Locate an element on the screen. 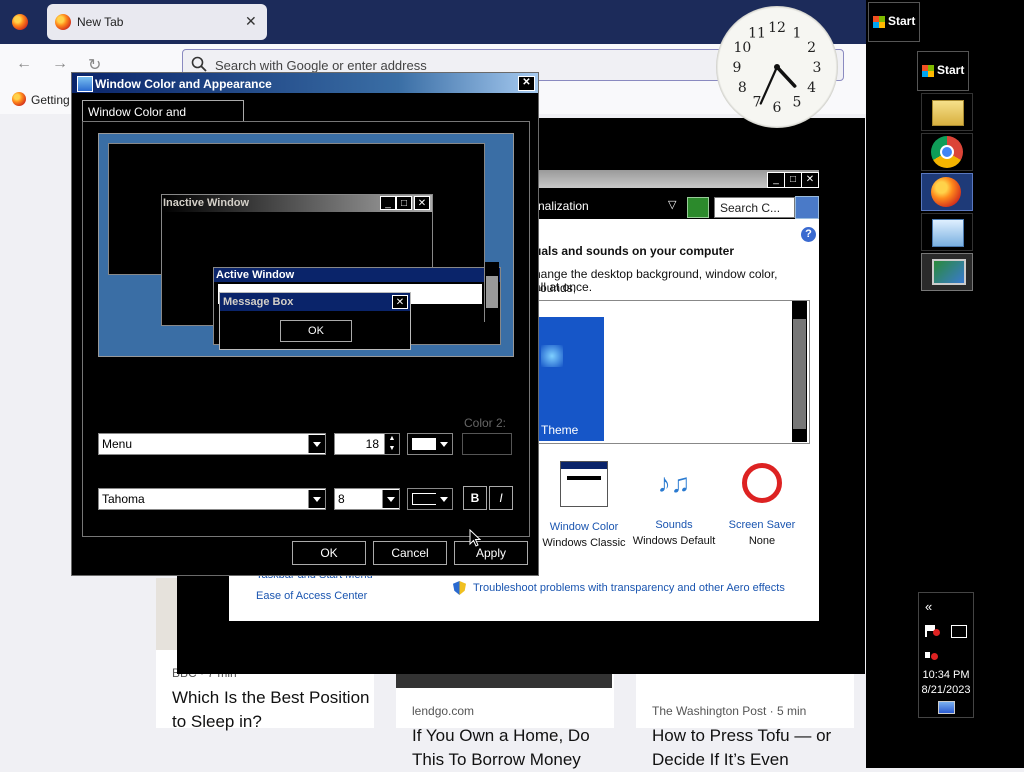 The height and width of the screenshot is (772, 1024). scrollbar-thumb is located at coordinates (799, 374).